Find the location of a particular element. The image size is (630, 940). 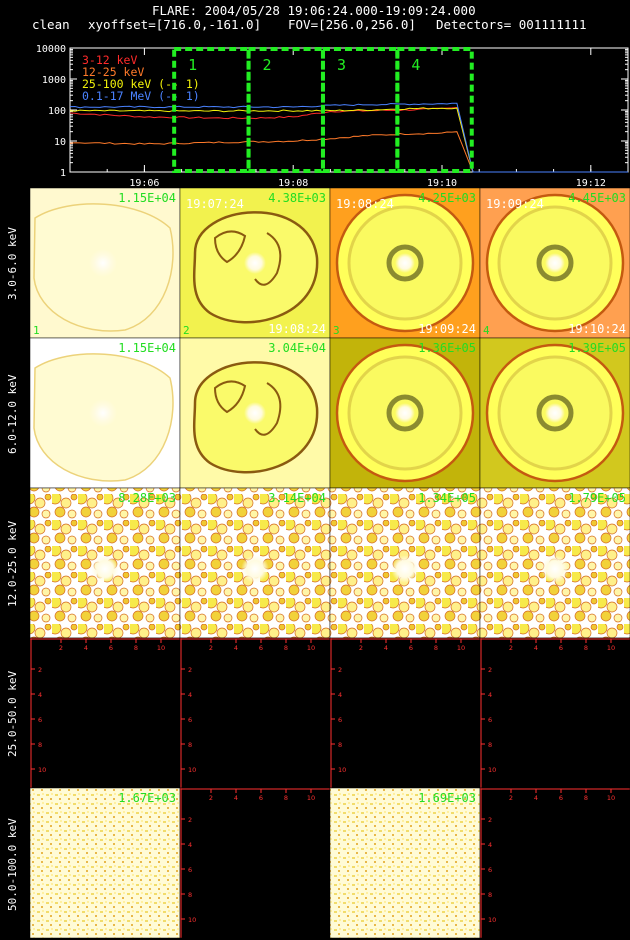

start-time-label: 19:07:24 is located at coordinates (215, 204).